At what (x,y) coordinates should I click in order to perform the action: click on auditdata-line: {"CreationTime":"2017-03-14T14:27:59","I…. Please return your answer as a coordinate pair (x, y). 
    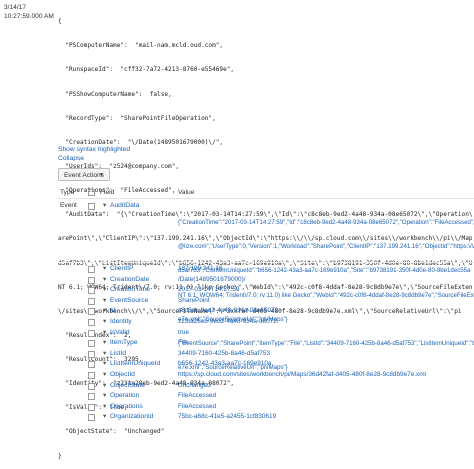
    Looking at the image, I should click on (326, 223).